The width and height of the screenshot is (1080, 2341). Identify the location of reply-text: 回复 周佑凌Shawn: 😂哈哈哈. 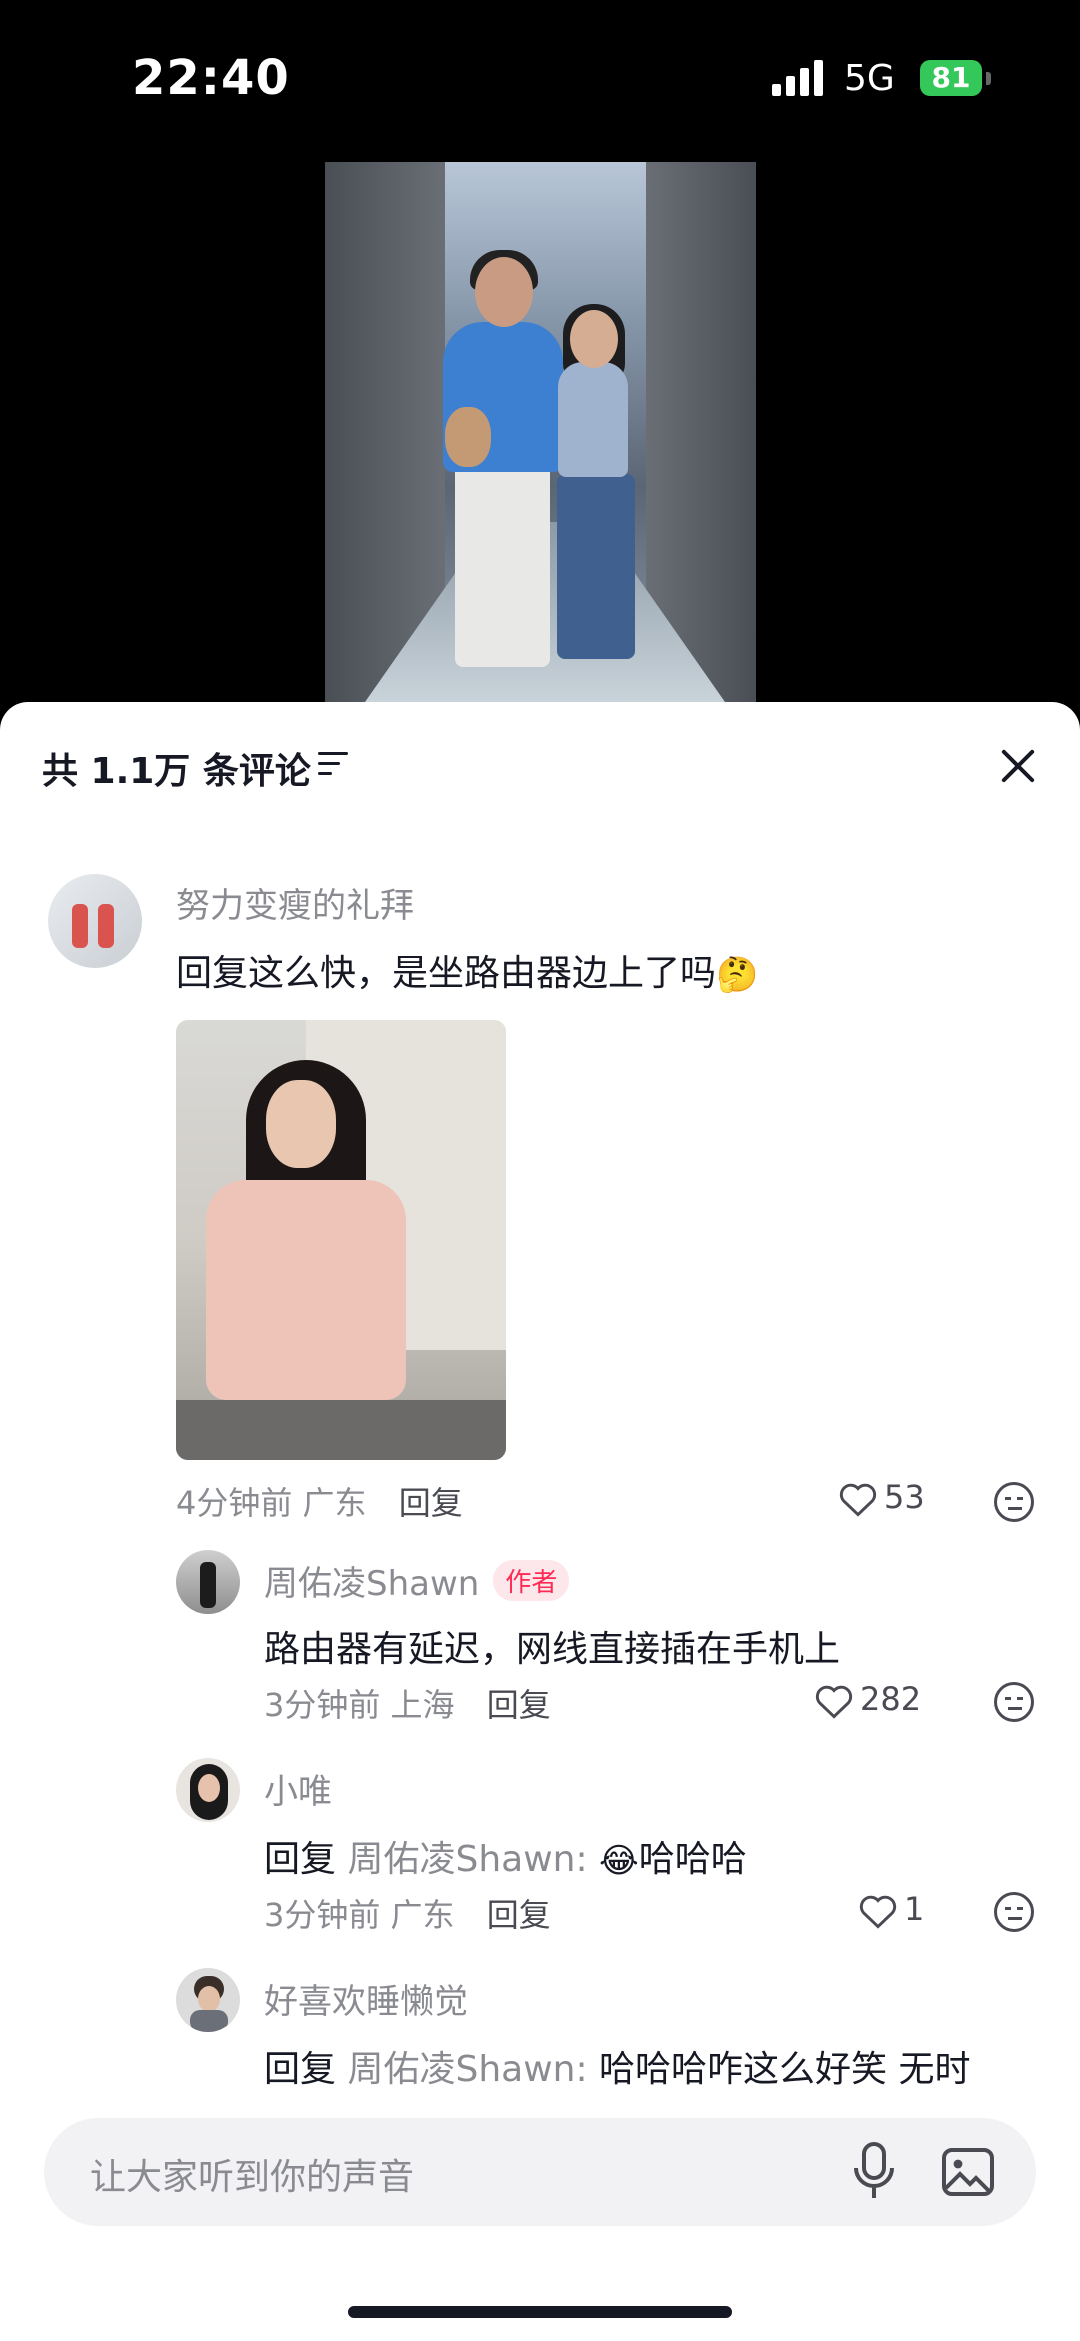
(505, 1856).